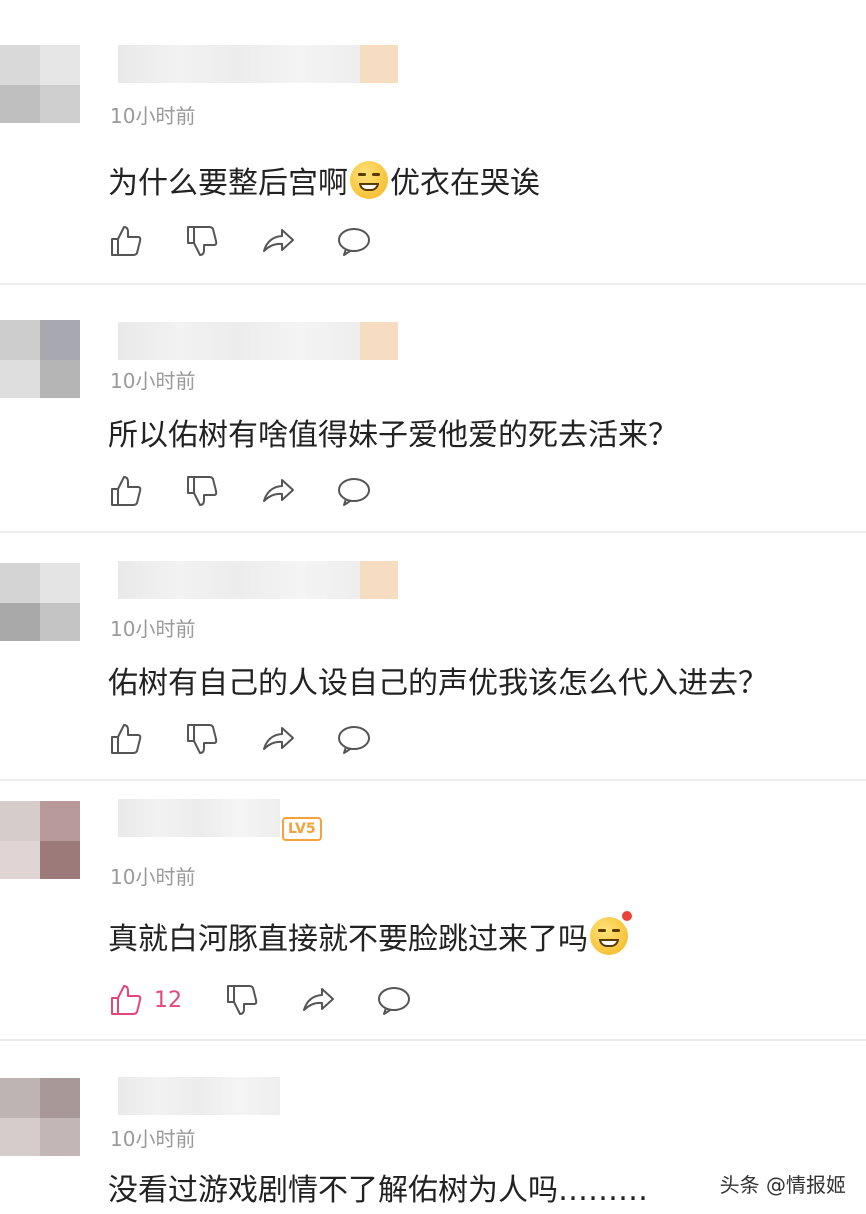  What do you see at coordinates (228, 183) in the screenshot?
I see `comment-text-part: 为什么要整后宫啊` at bounding box center [228, 183].